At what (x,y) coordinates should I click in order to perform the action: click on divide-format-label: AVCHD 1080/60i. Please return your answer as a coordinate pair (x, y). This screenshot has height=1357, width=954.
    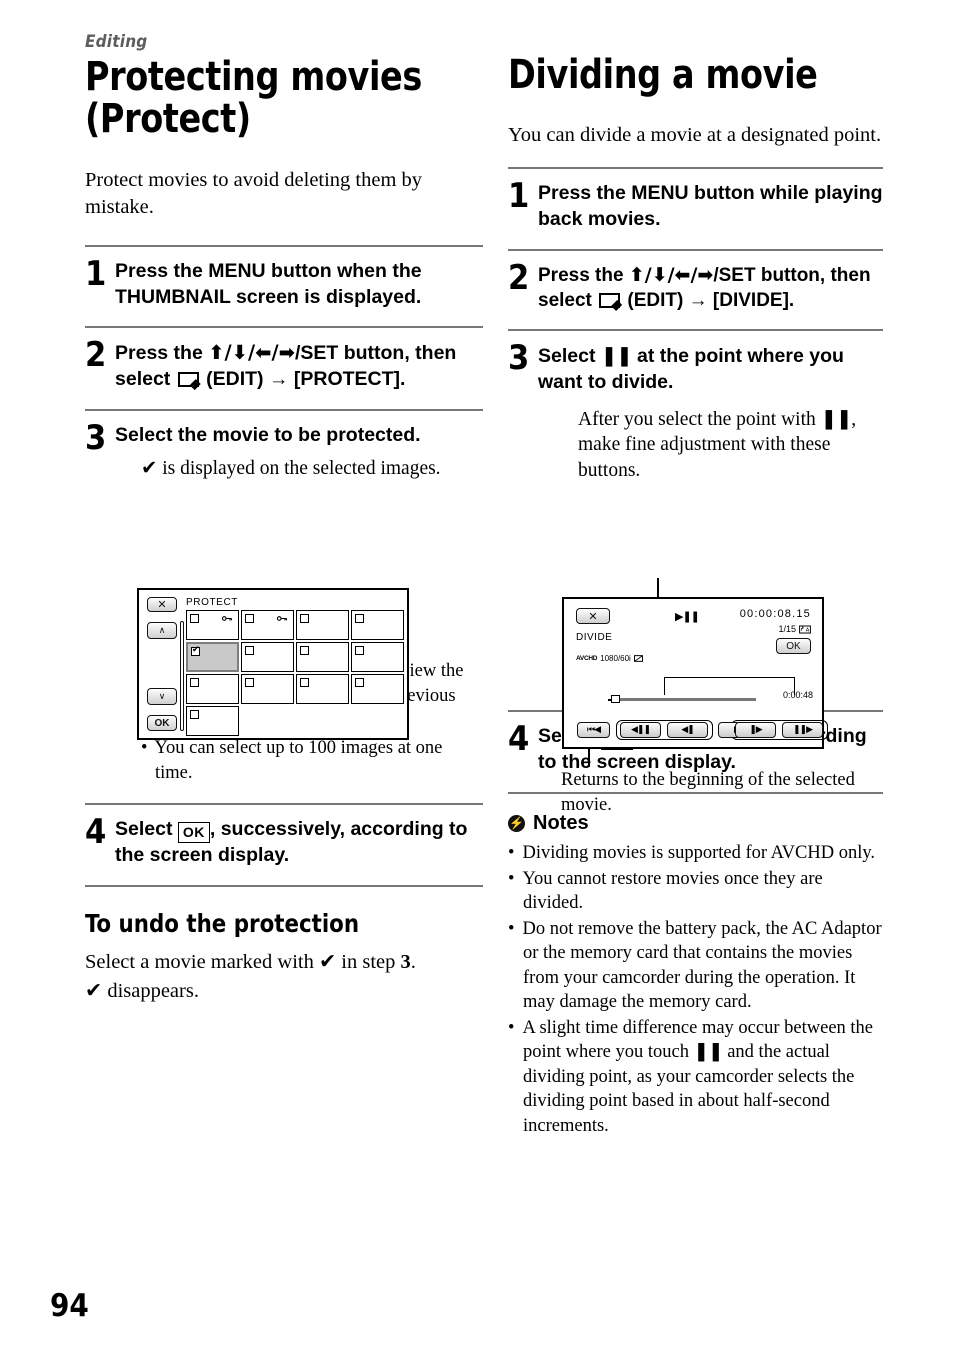
    Looking at the image, I should click on (609, 658).